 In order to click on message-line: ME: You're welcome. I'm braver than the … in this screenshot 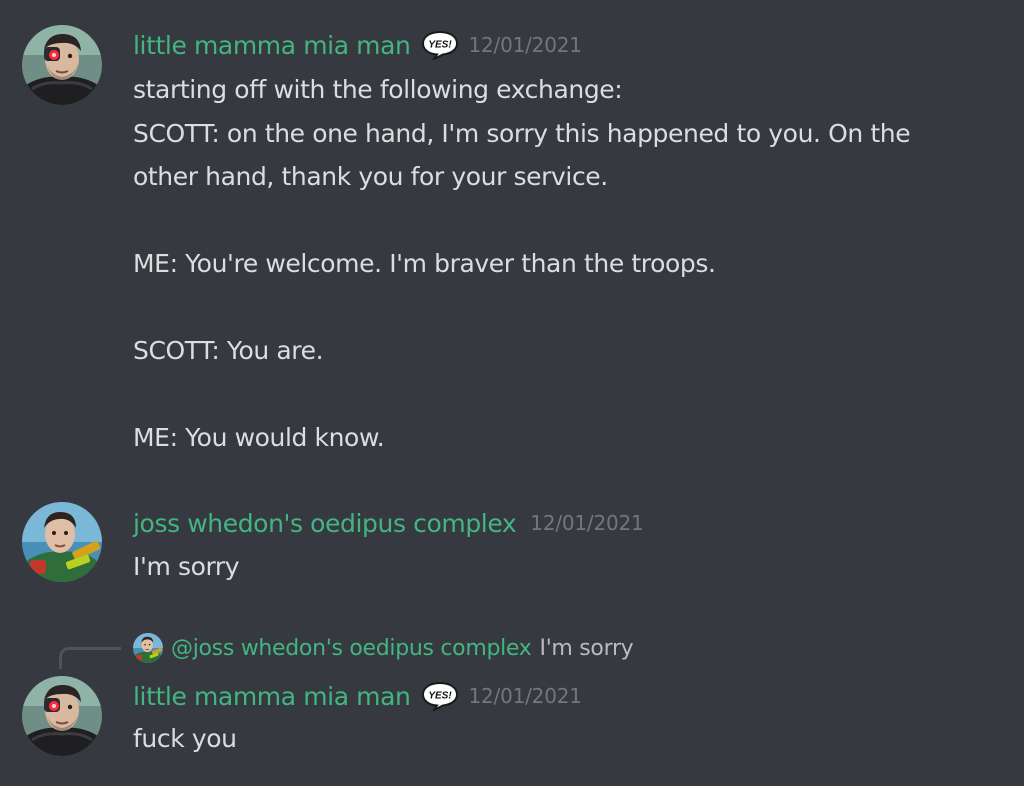, I will do `click(424, 263)`.